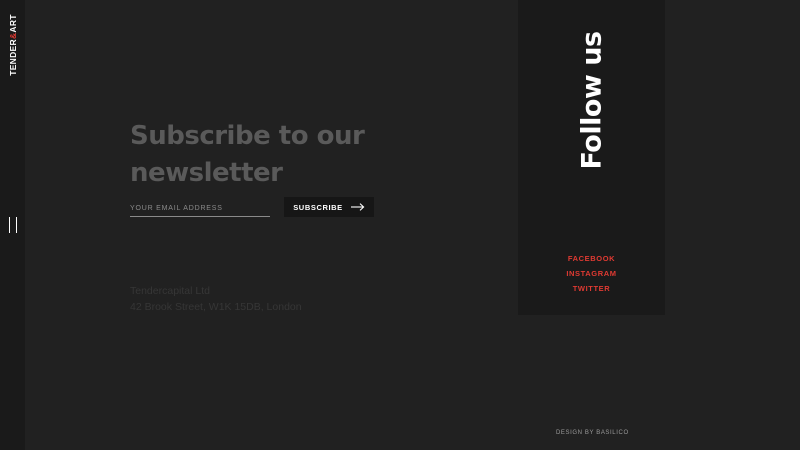 The image size is (800, 450). I want to click on instagram-link: INSTAGRAM, so click(591, 273).